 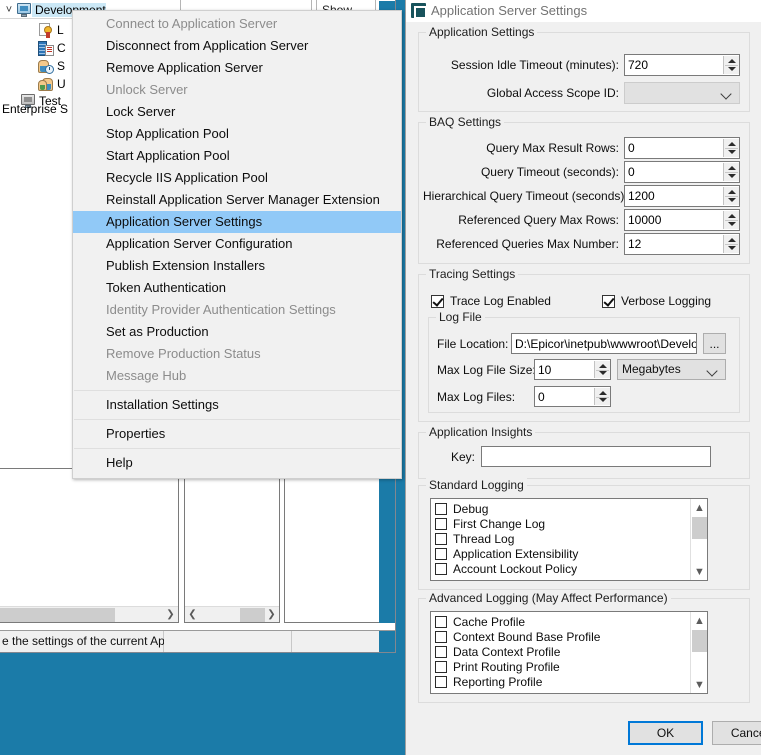 I want to click on menu-item-start-application-pool: Start Application Pool, so click(x=237, y=156).